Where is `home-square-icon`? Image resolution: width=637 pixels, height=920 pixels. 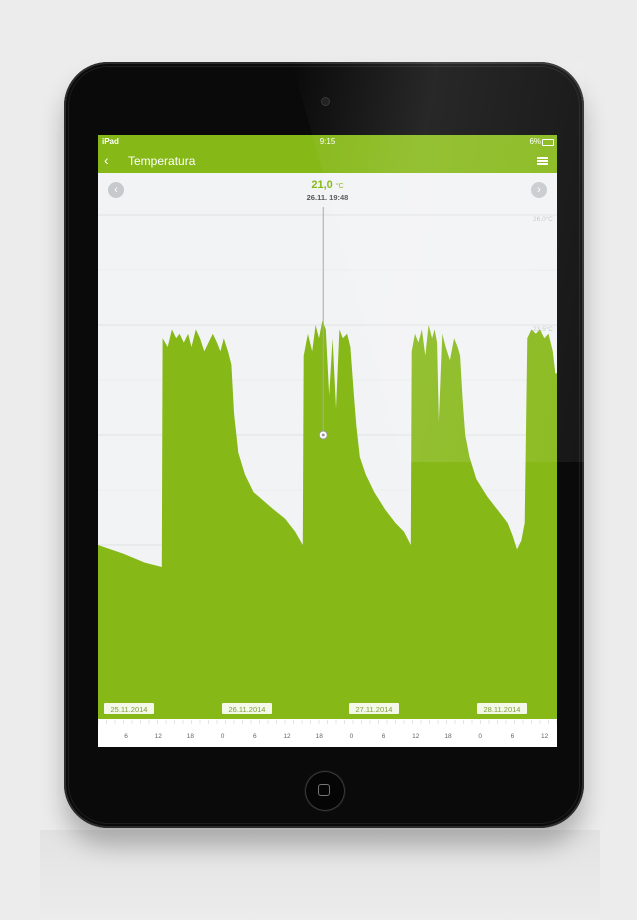
home-square-icon is located at coordinates (324, 790).